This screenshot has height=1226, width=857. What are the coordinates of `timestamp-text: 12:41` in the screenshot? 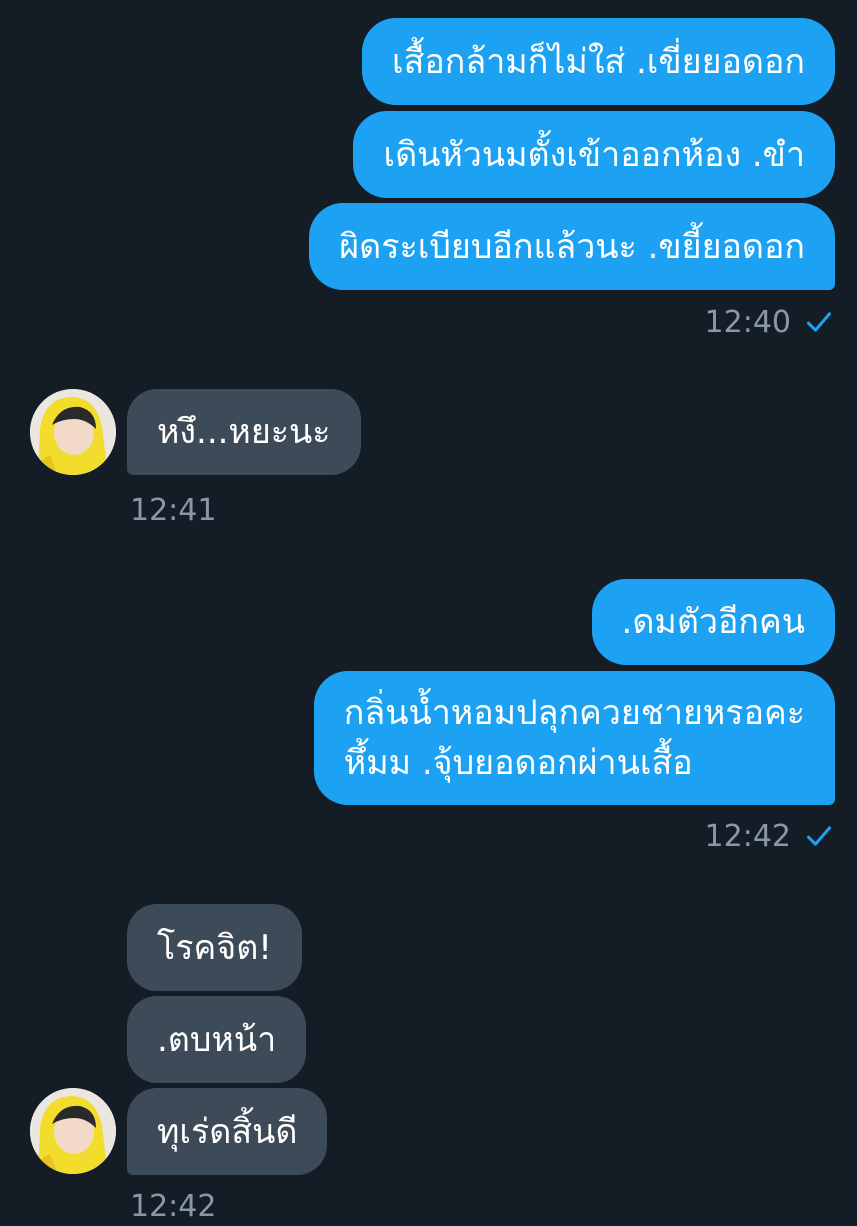 It's located at (173, 510).